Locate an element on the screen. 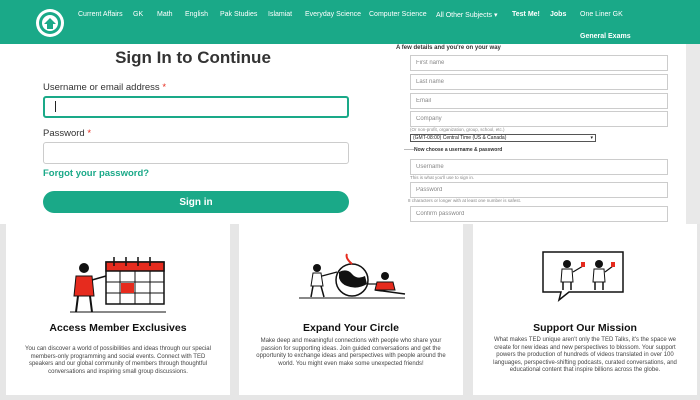 The width and height of the screenshot is (700, 400). nav-item-general-exams: General Exams is located at coordinates (605, 36).